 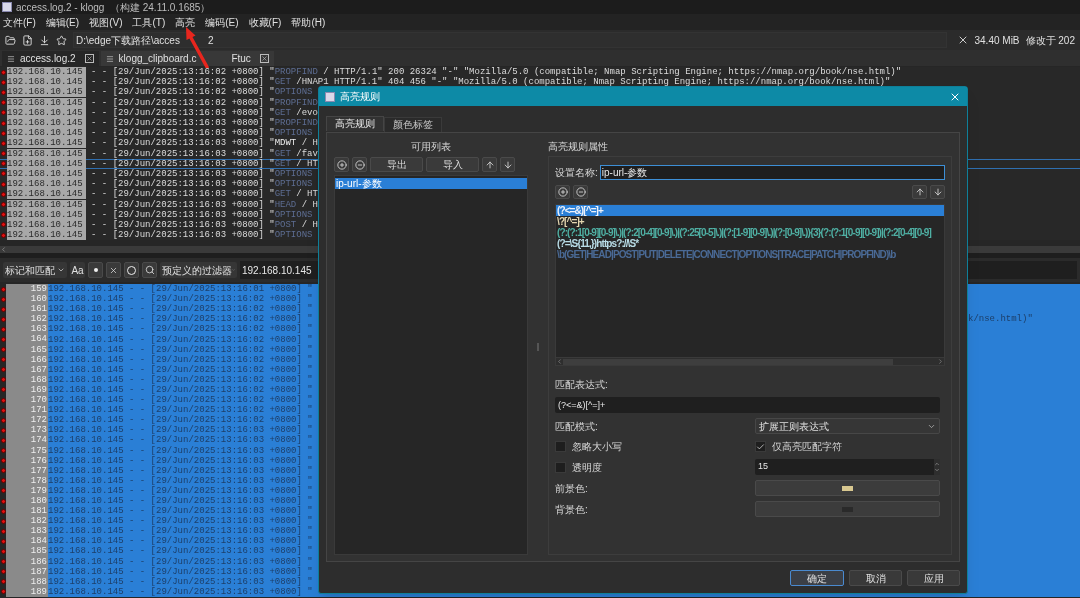 I want to click on line-number: 165, so click(x=27, y=349).